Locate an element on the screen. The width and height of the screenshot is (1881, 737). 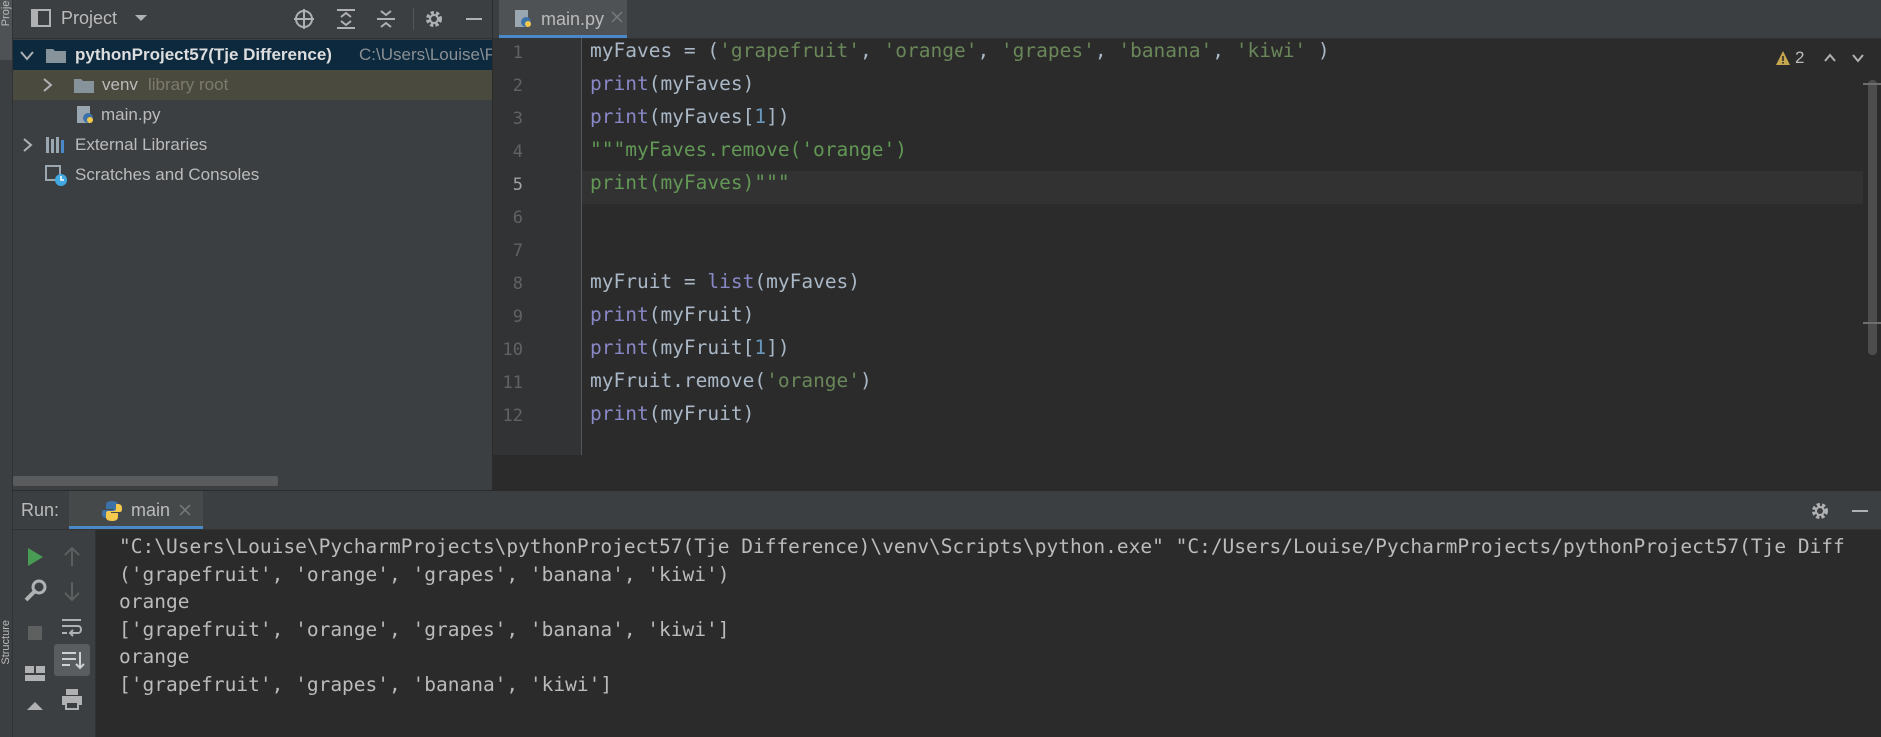
code-token: myFruit = is located at coordinates (649, 281).